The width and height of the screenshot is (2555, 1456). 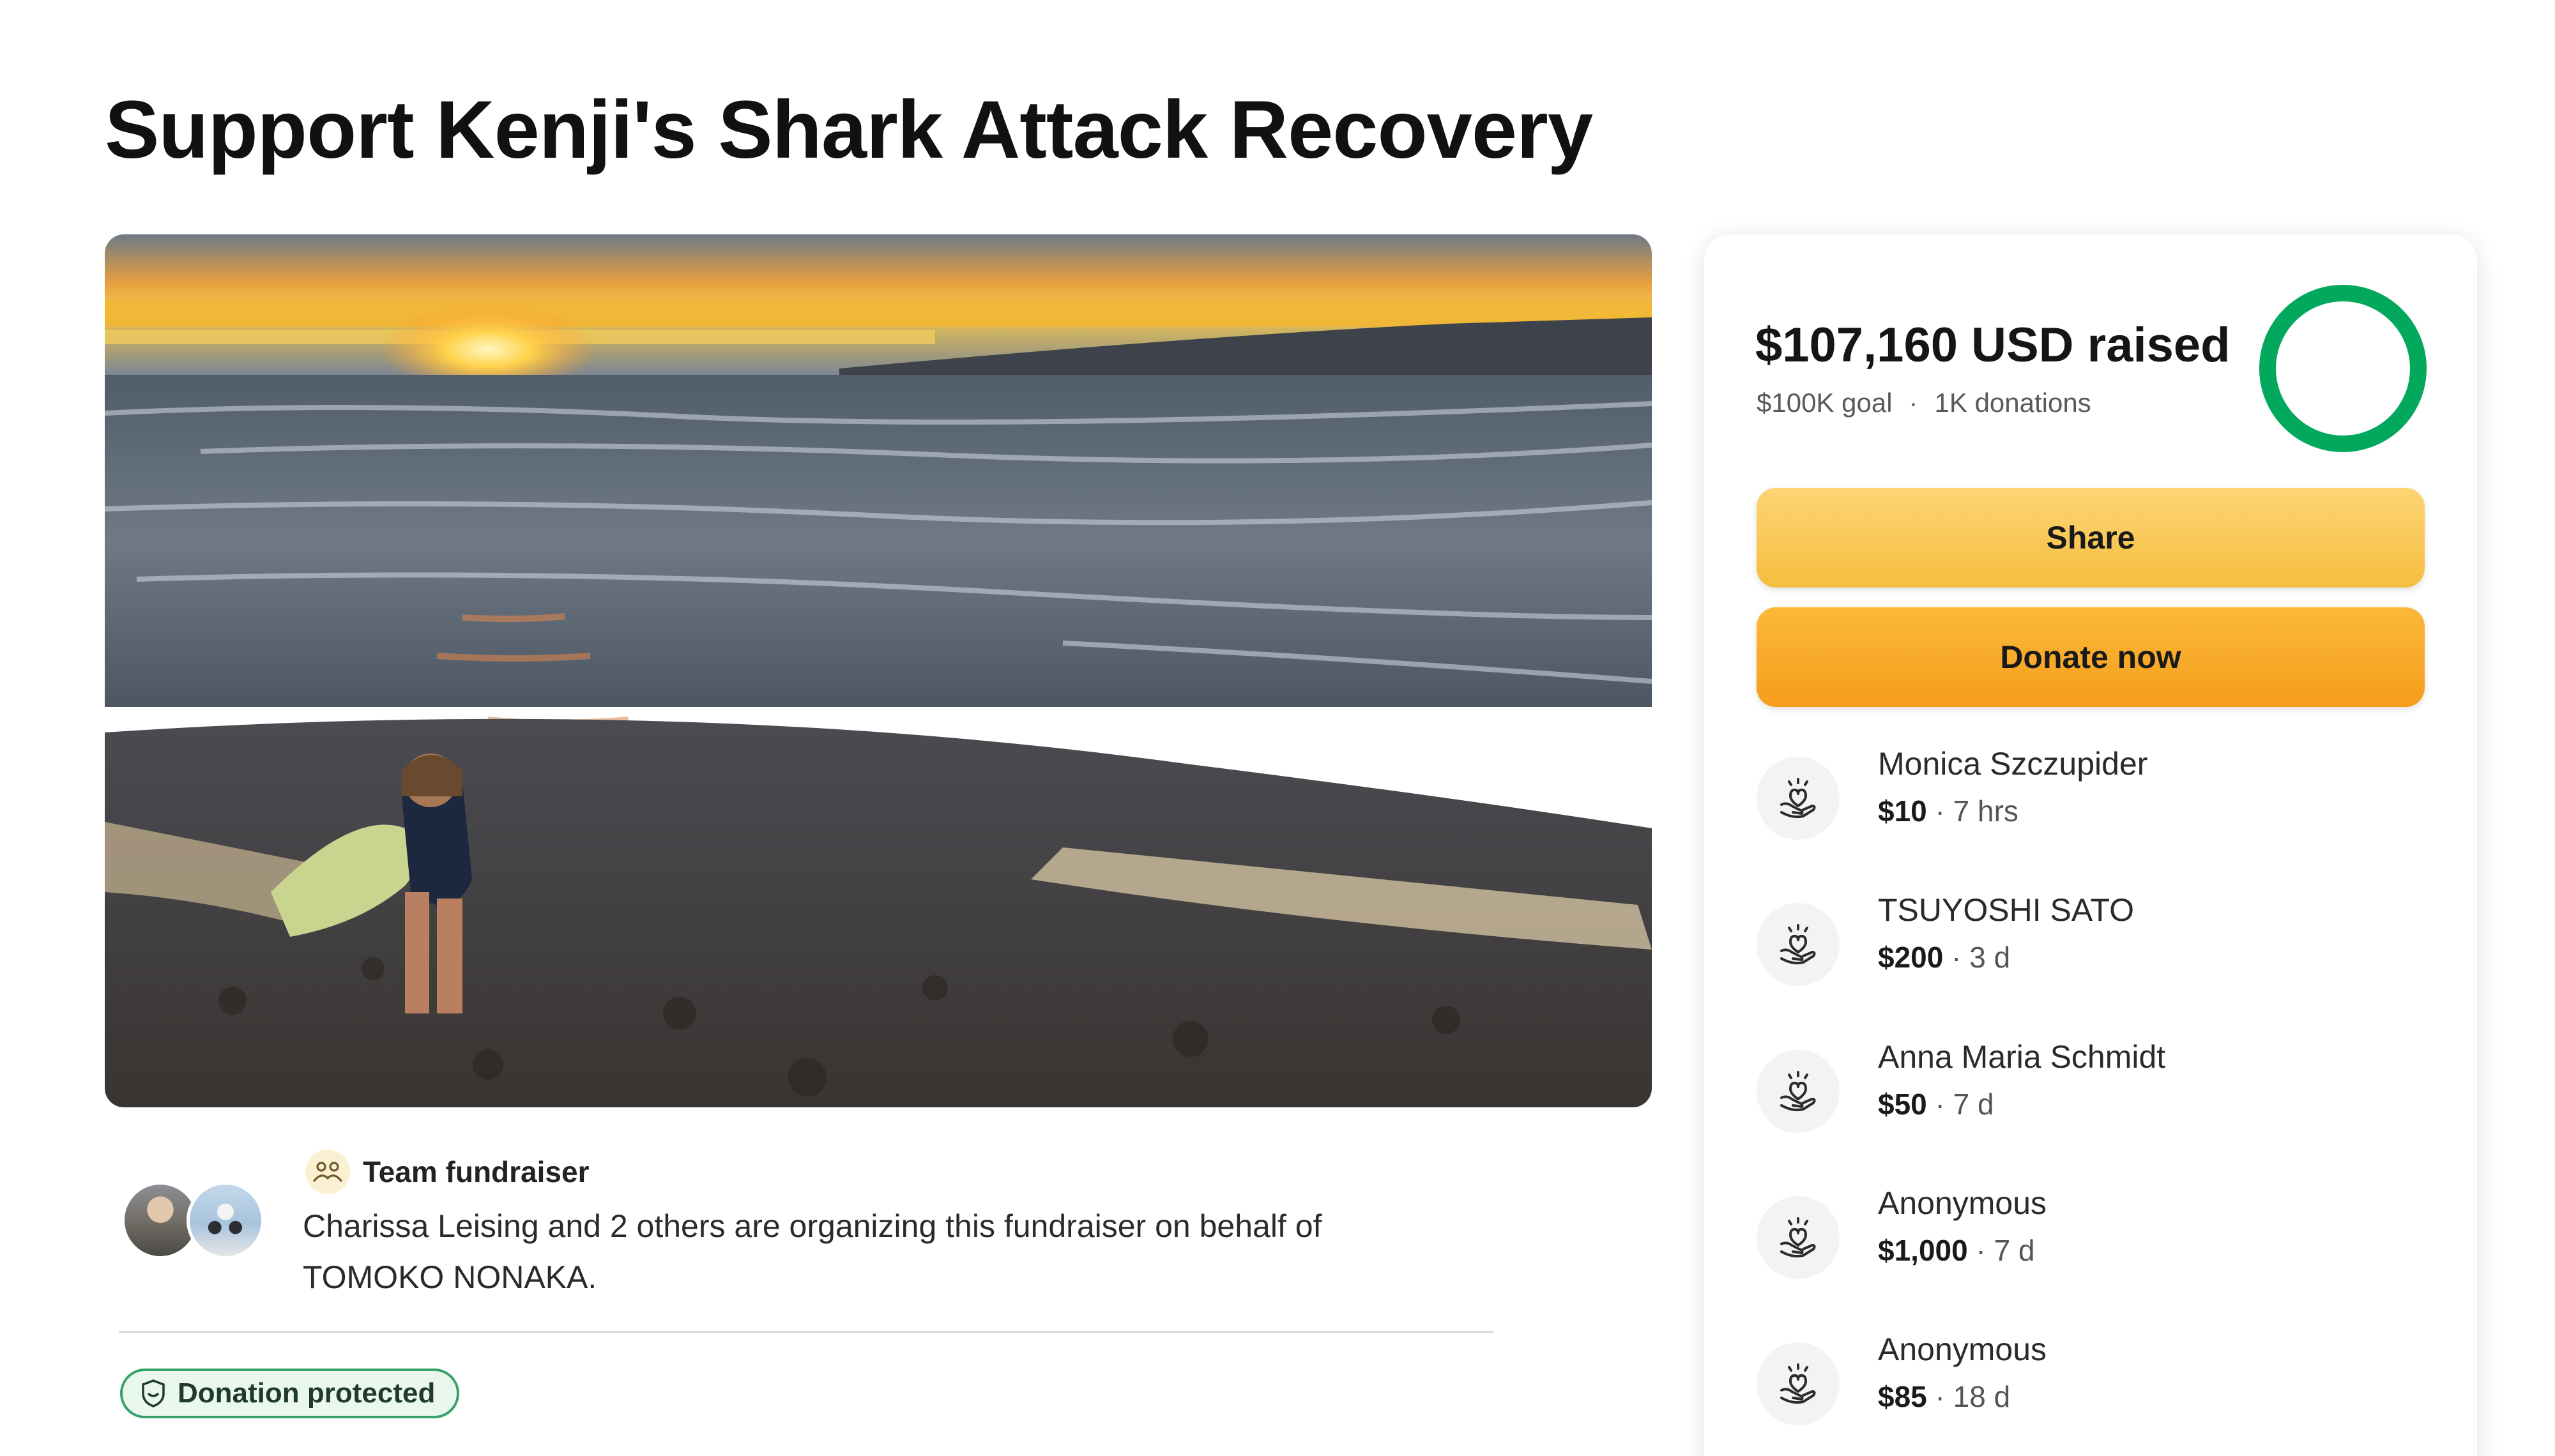 What do you see at coordinates (2091, 657) in the screenshot?
I see `donate-now-button: Donate now` at bounding box center [2091, 657].